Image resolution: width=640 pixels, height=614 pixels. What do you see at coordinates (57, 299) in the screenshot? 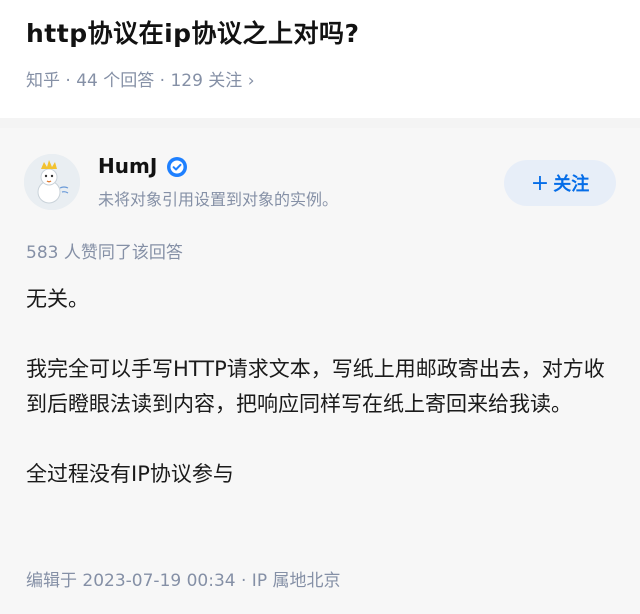
I see `answer-paragraph: 无关。` at bounding box center [57, 299].